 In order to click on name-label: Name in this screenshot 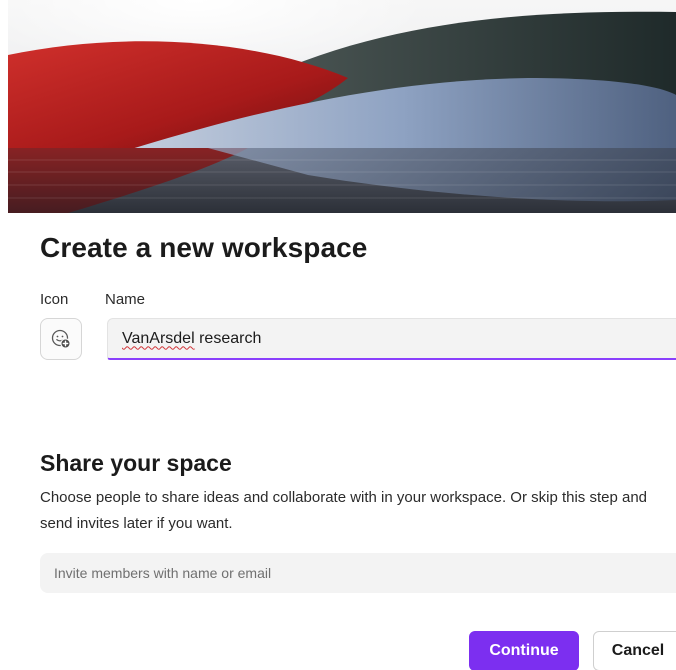, I will do `click(125, 299)`.